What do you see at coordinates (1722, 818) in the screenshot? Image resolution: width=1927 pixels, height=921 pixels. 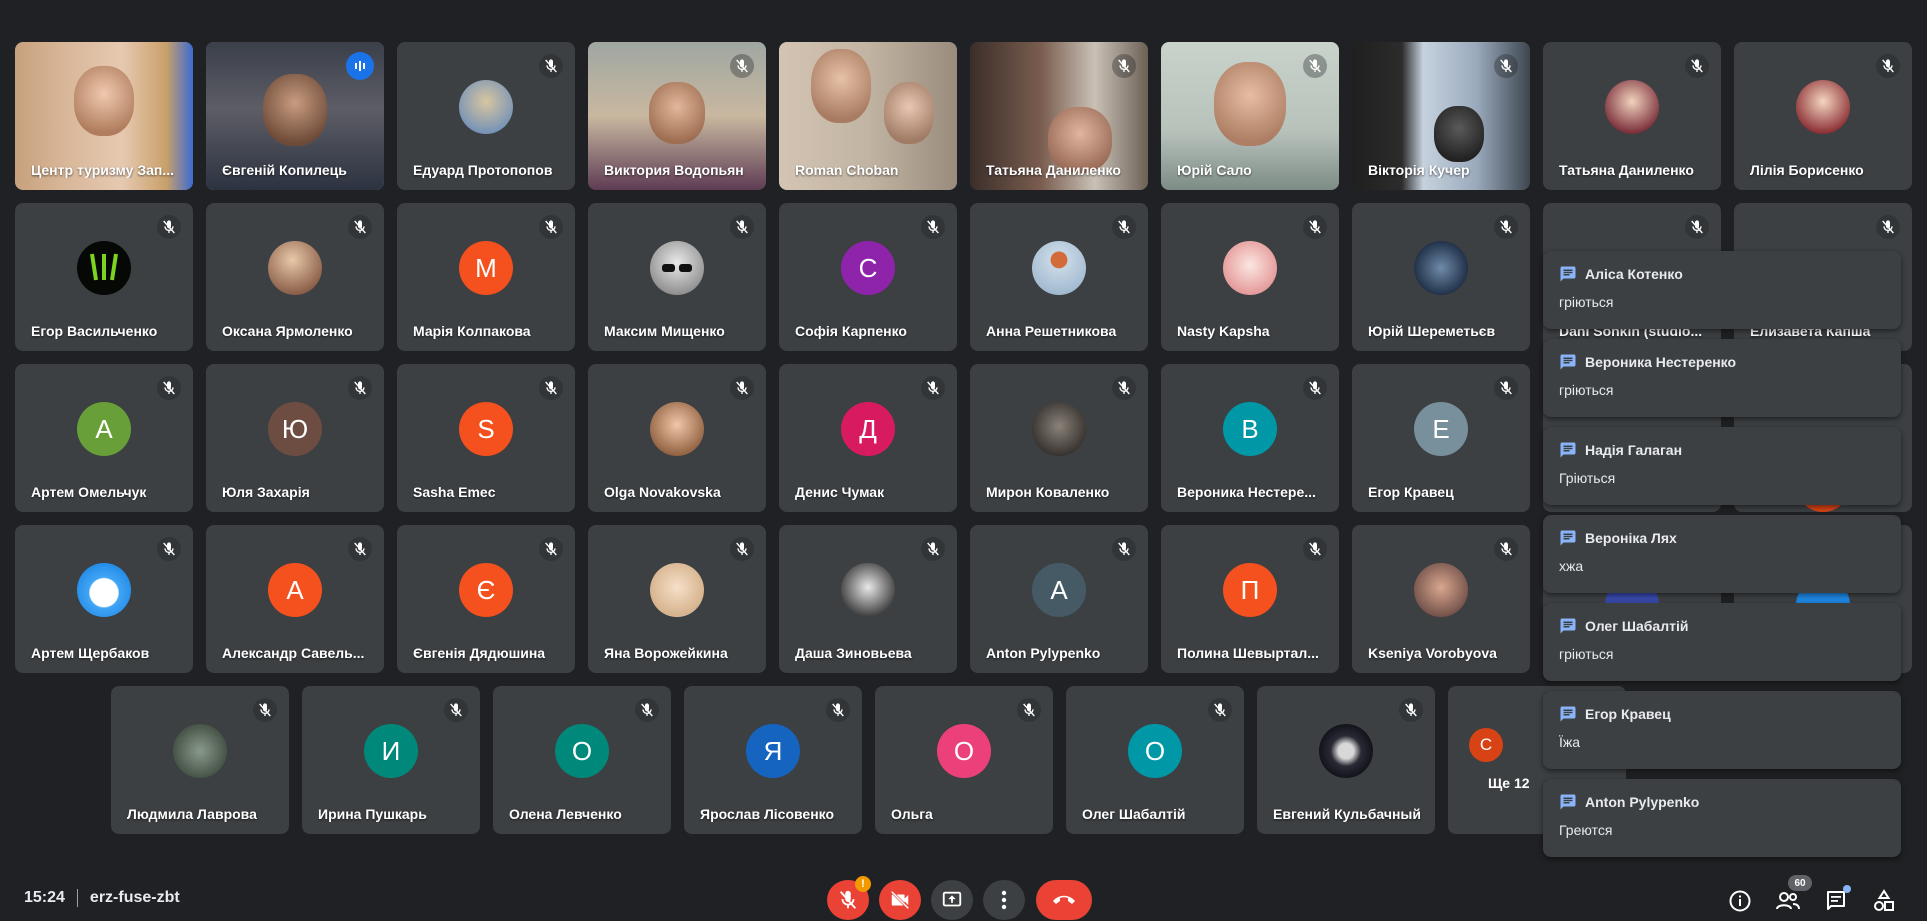 I see `chat-notification: Anton Pylypenko Греются` at bounding box center [1722, 818].